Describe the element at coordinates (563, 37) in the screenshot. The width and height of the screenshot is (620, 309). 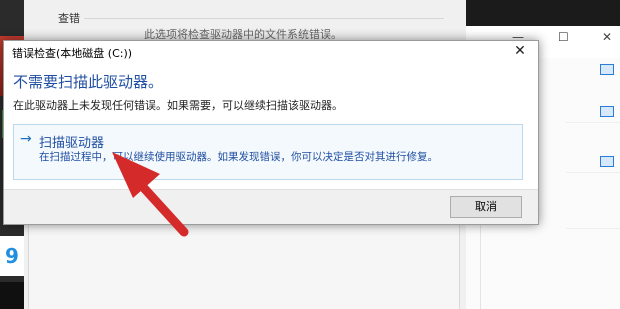
I see `maximize-icon: ☐` at that location.